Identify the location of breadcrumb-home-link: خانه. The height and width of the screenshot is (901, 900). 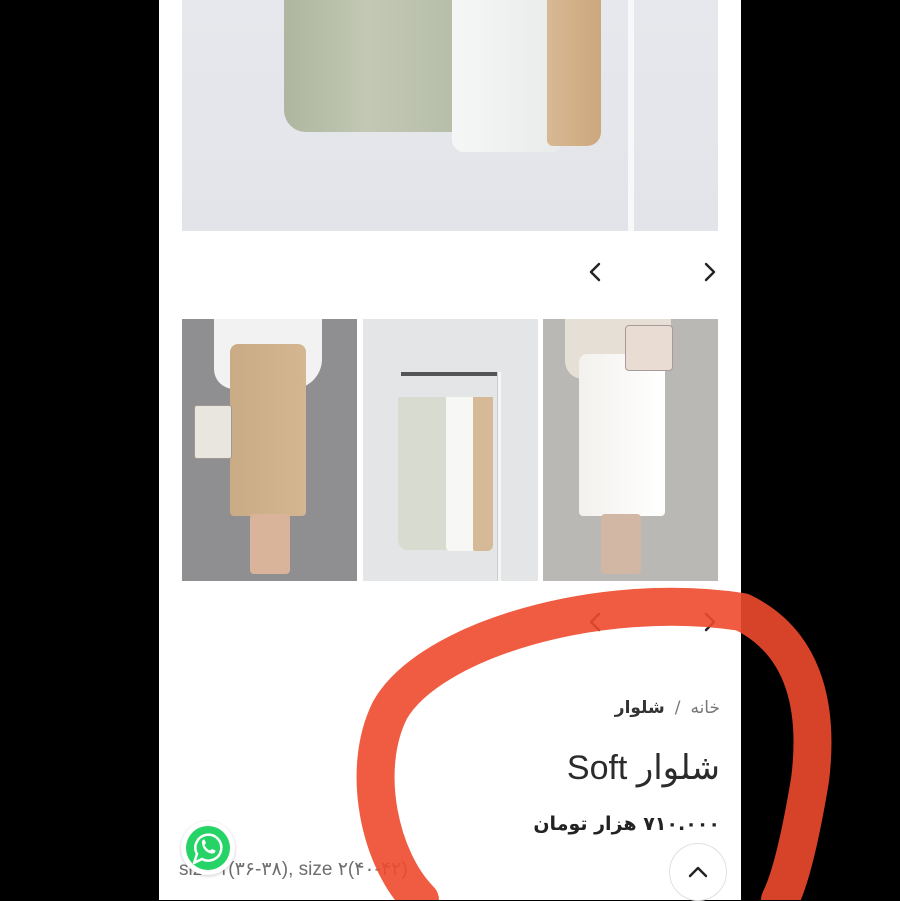
(705, 708).